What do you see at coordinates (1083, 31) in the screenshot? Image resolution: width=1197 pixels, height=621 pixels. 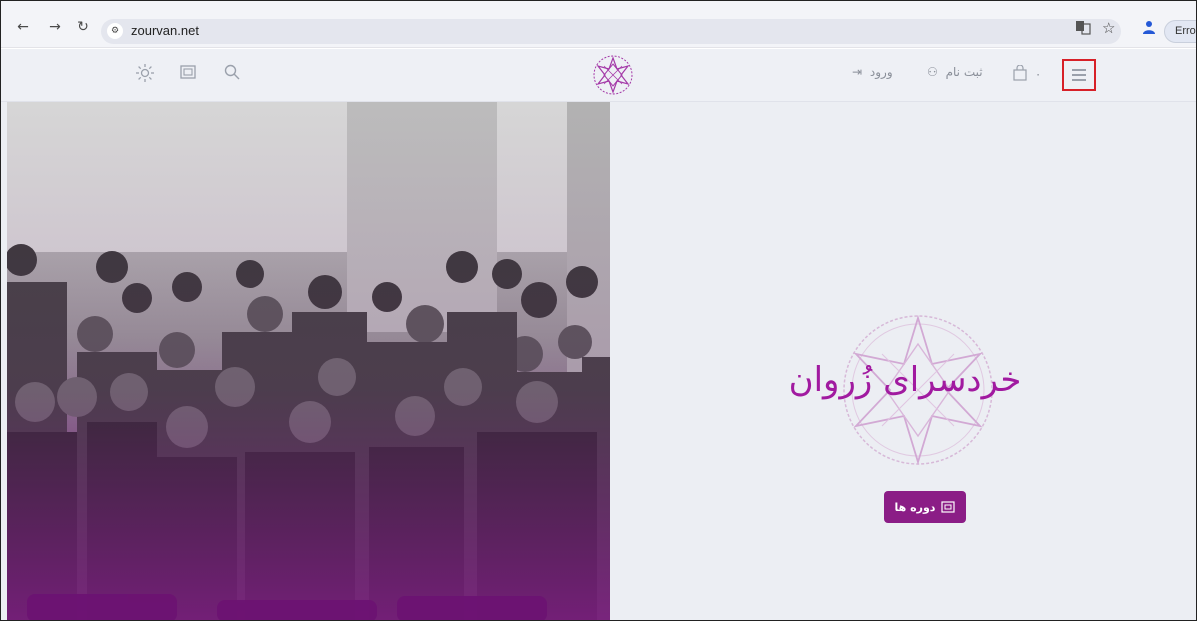 I see `translate-icon` at bounding box center [1083, 31].